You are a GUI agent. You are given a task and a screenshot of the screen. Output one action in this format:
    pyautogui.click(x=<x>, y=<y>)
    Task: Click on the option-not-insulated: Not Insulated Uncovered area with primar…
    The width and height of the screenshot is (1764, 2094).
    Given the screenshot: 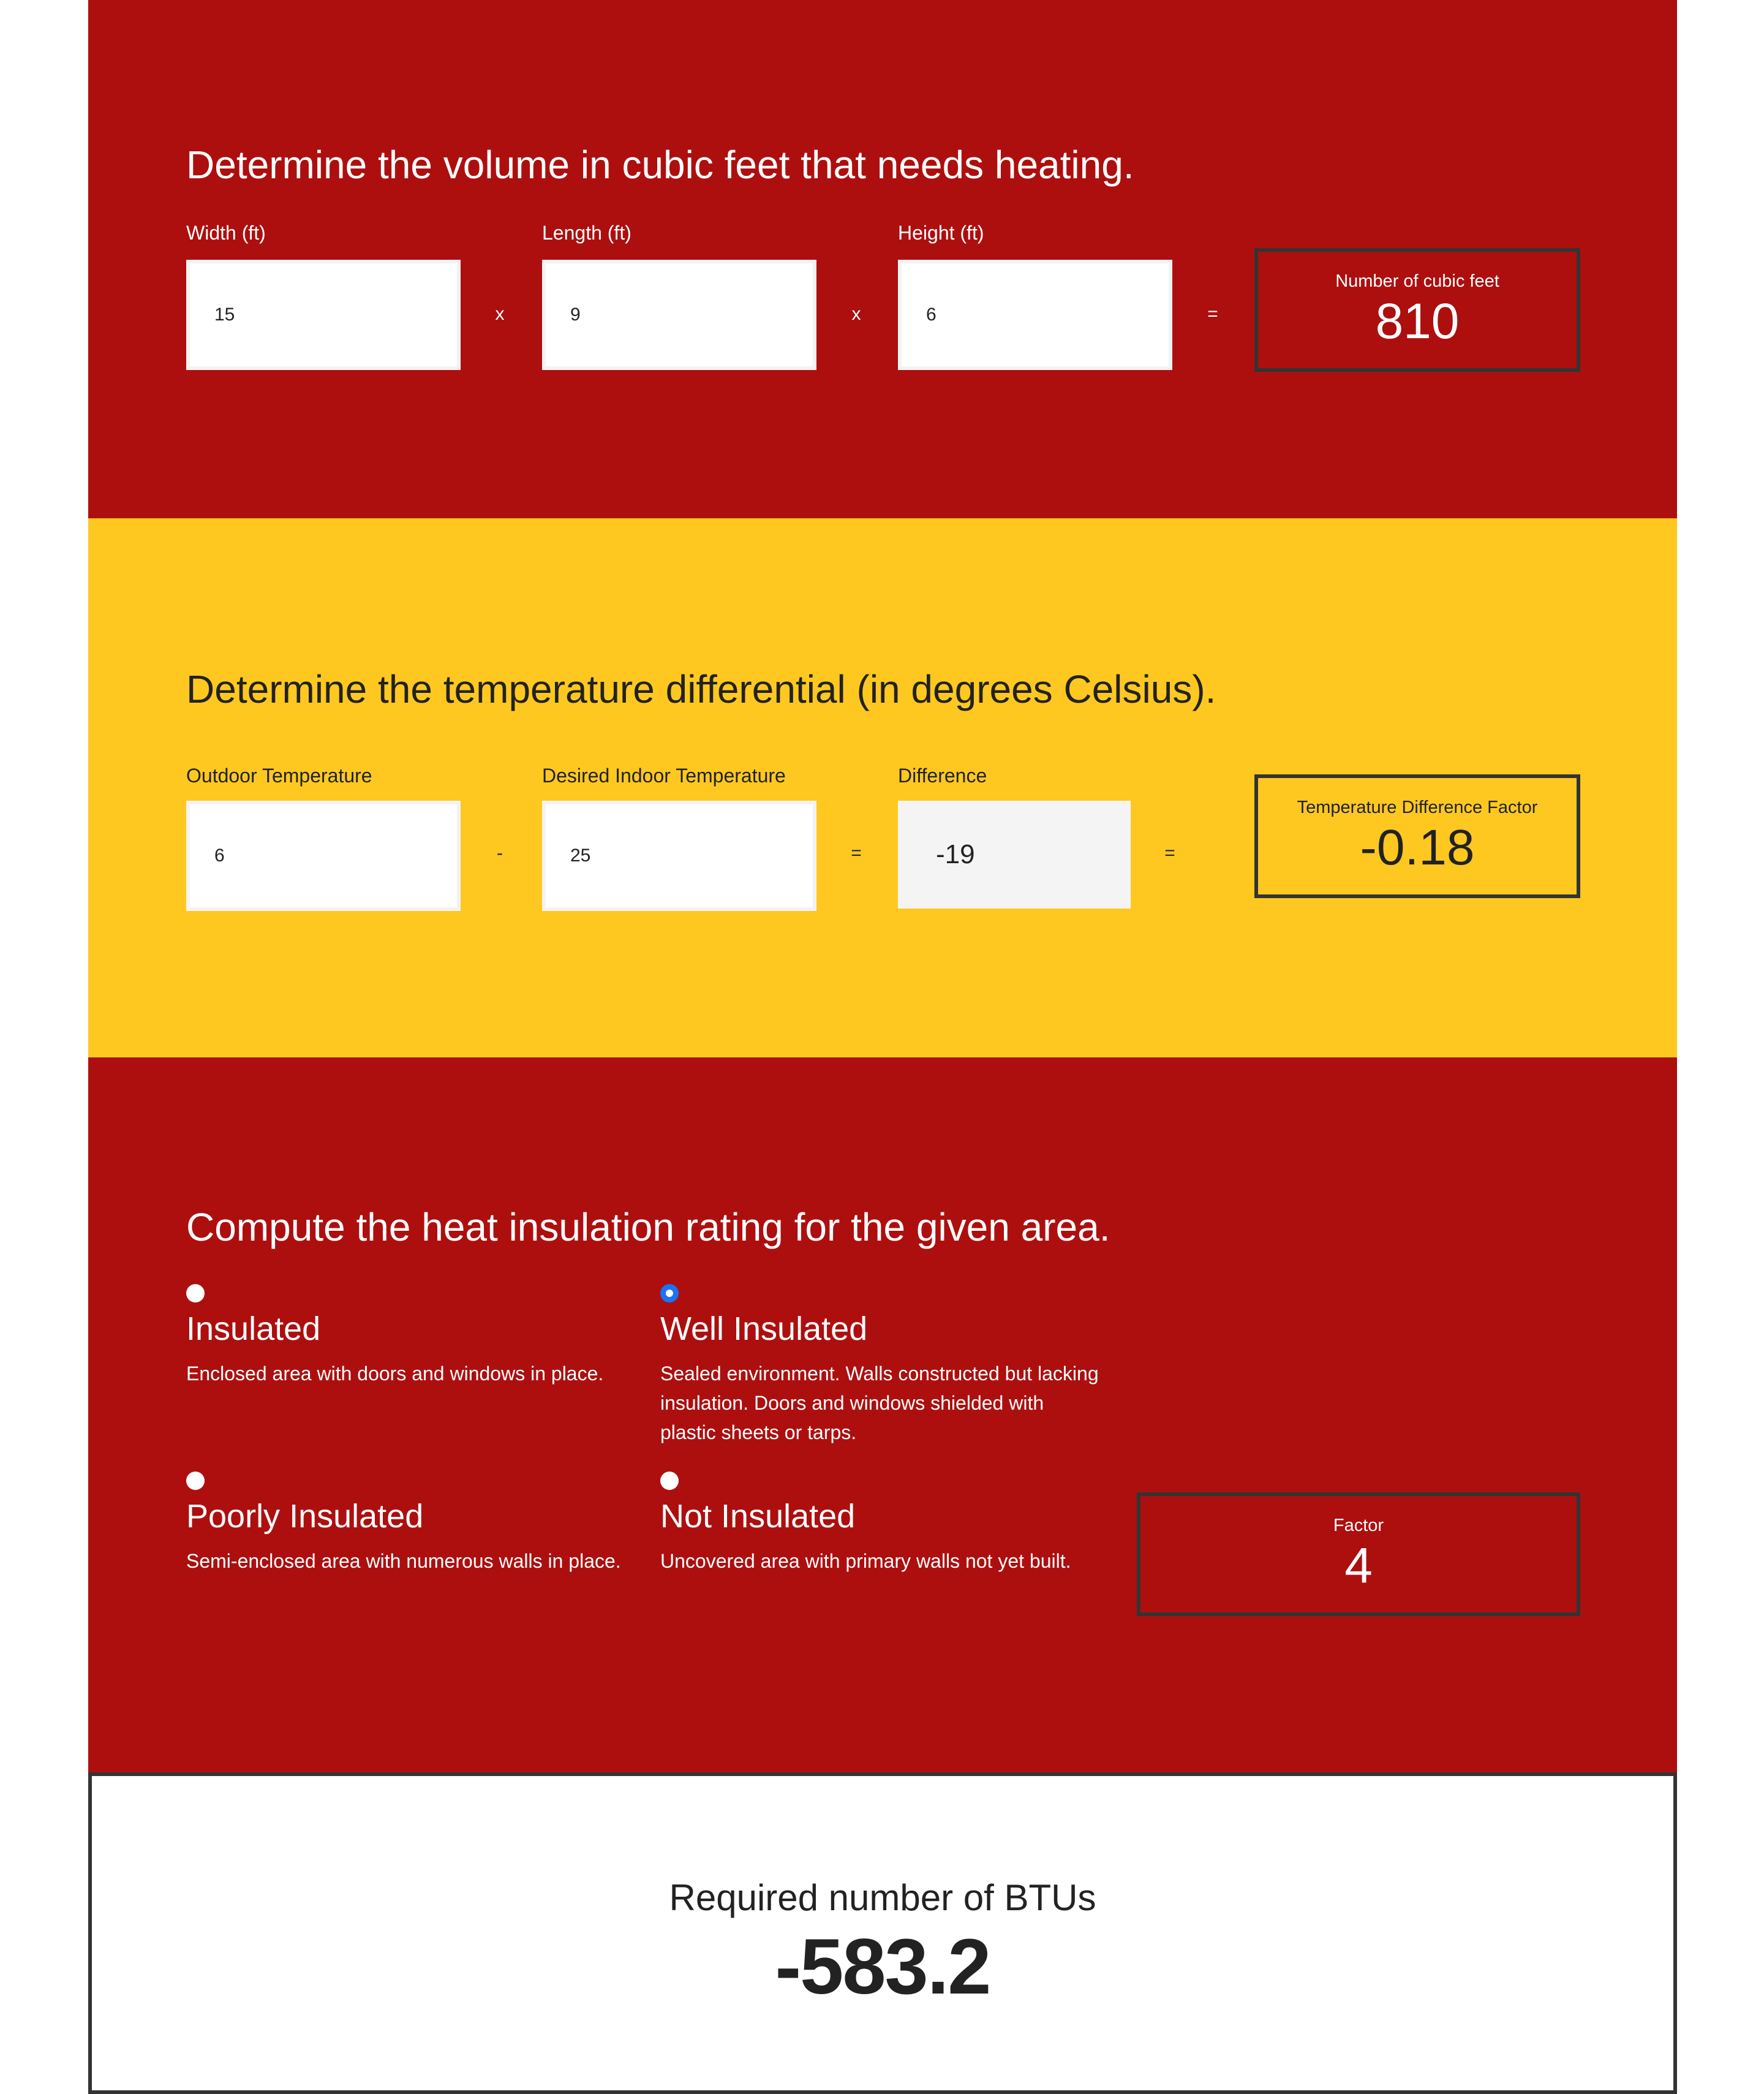 What is the action you would take?
    pyautogui.click(x=881, y=1524)
    